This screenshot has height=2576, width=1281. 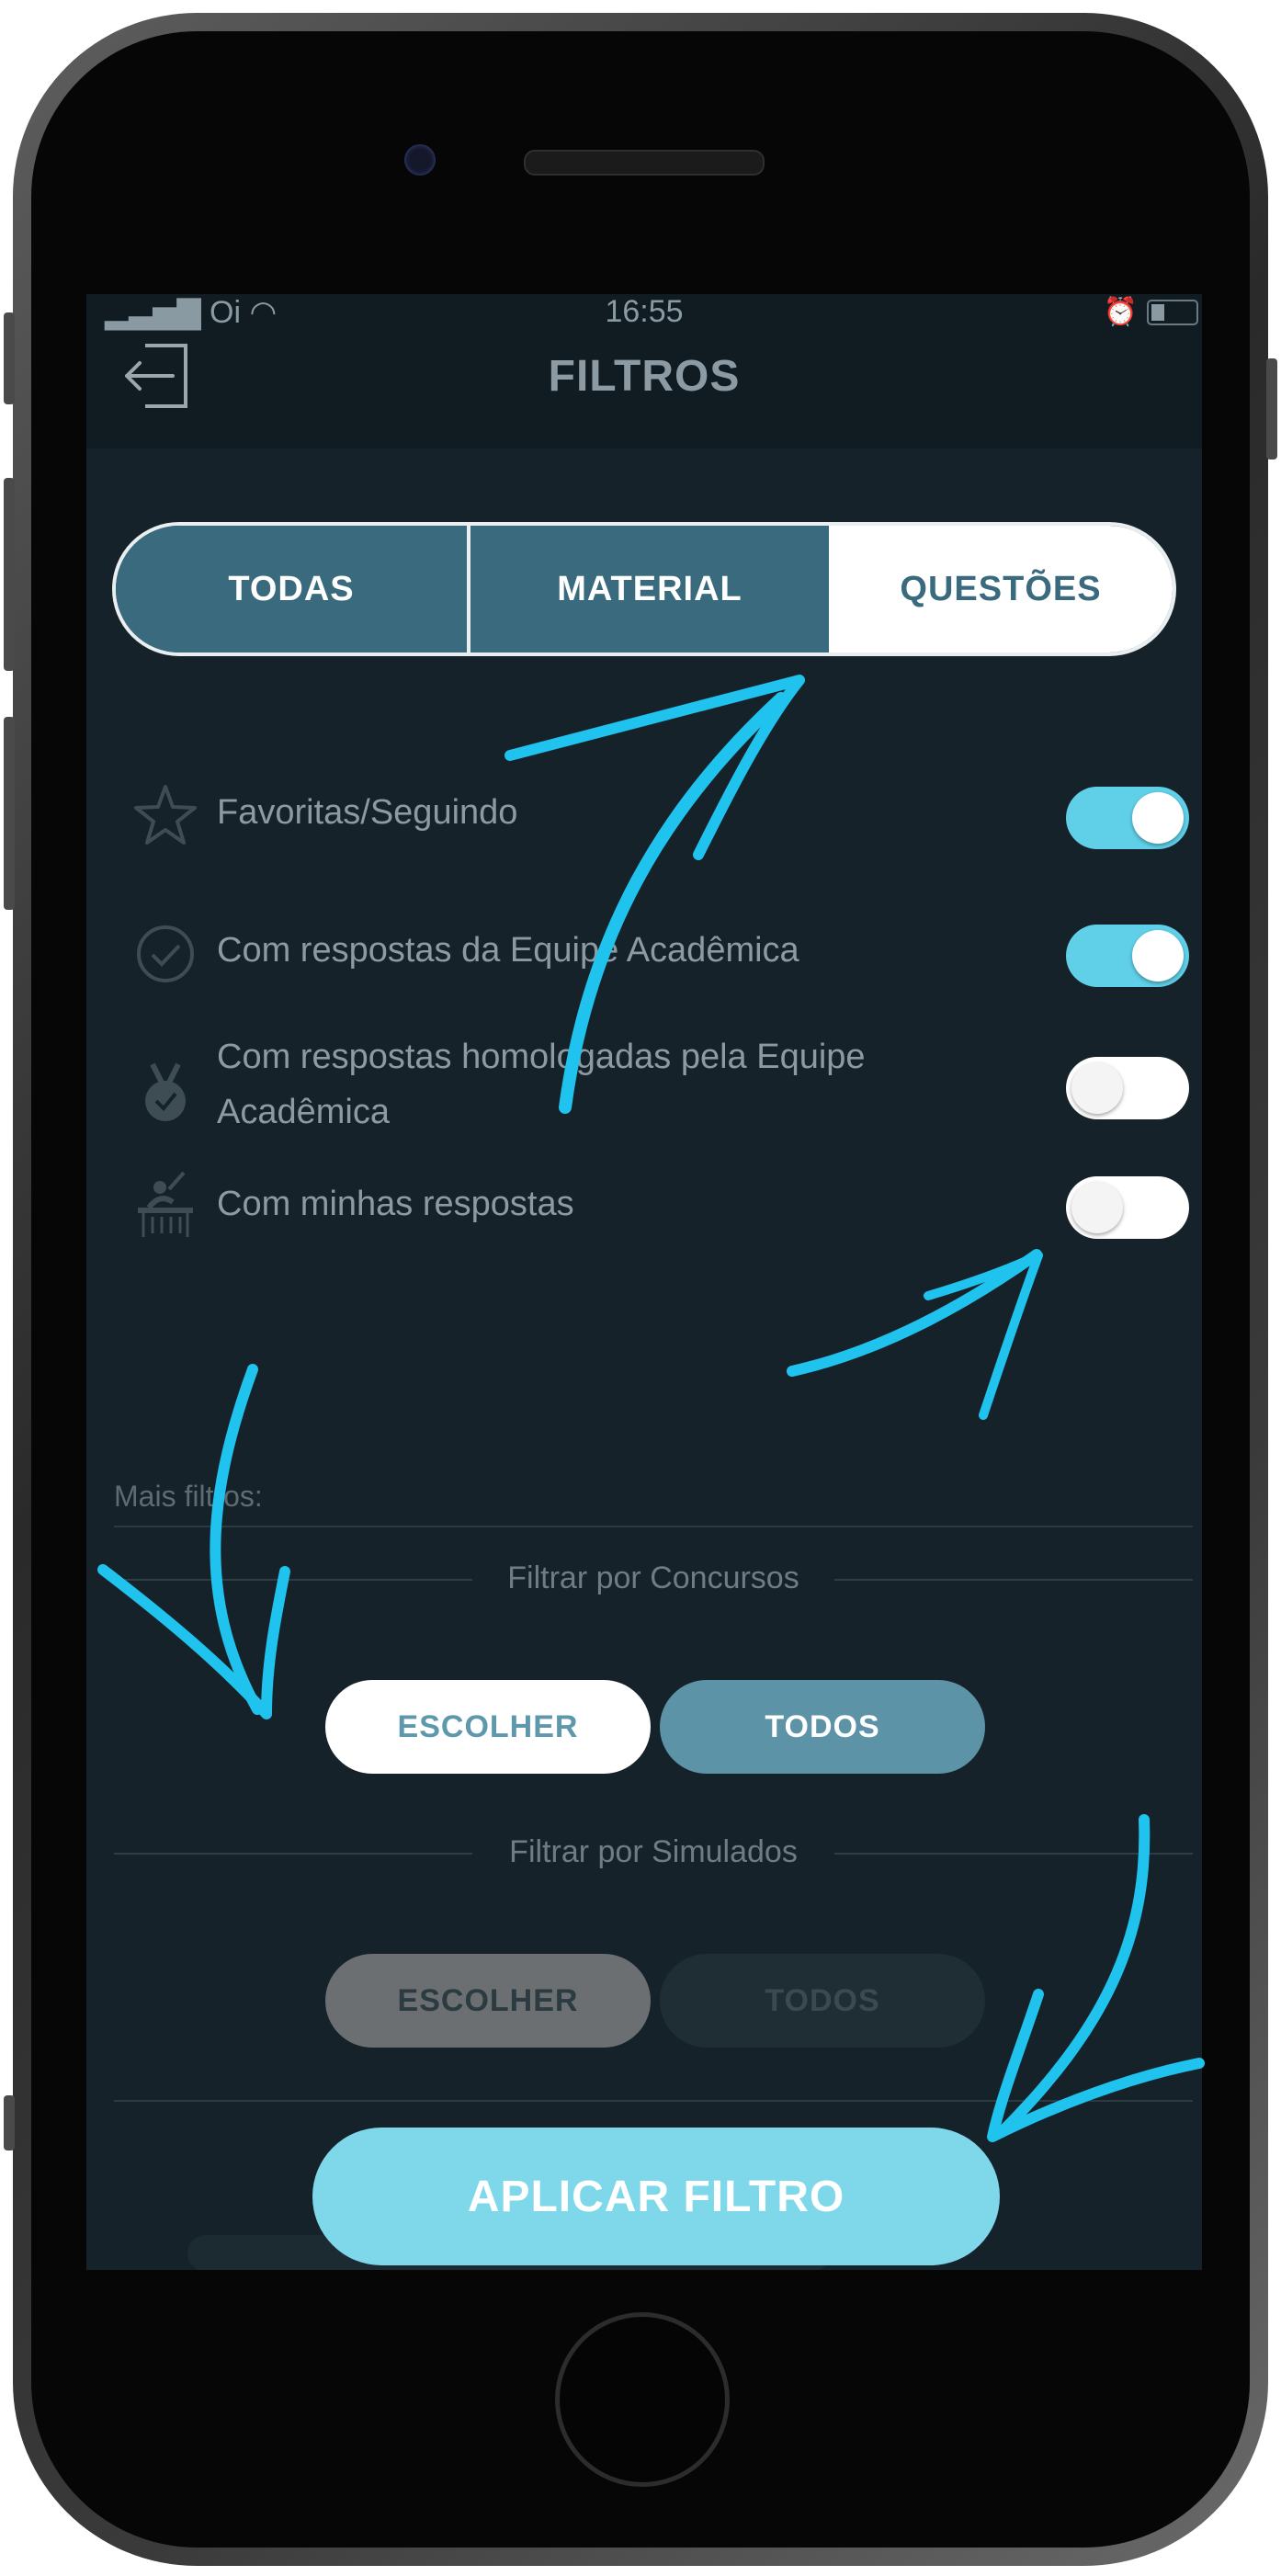 I want to click on student-desk-icon, so click(x=166, y=1204).